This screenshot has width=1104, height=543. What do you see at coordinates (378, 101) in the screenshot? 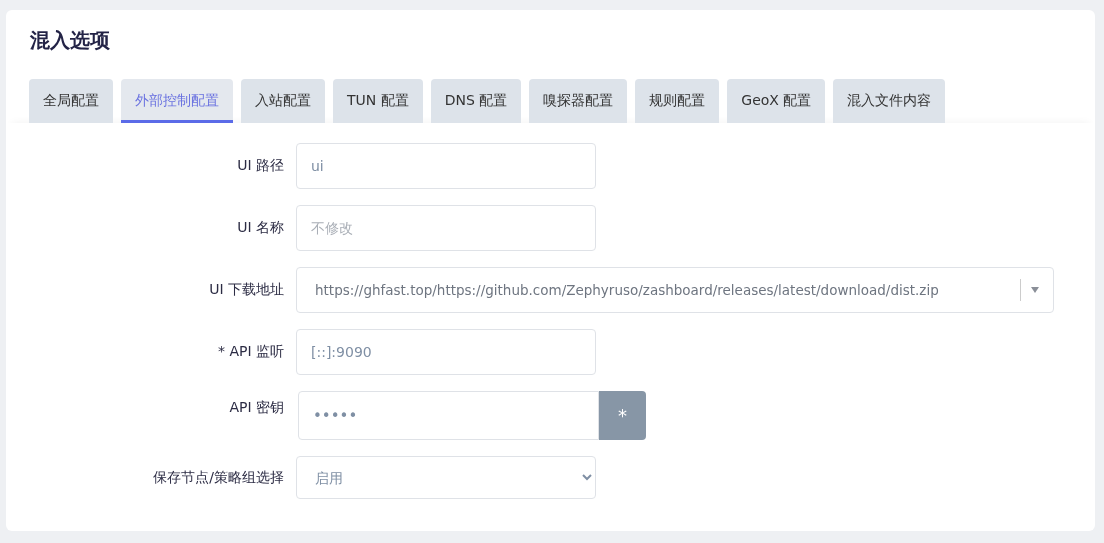
I see `tab: TUN 配置` at bounding box center [378, 101].